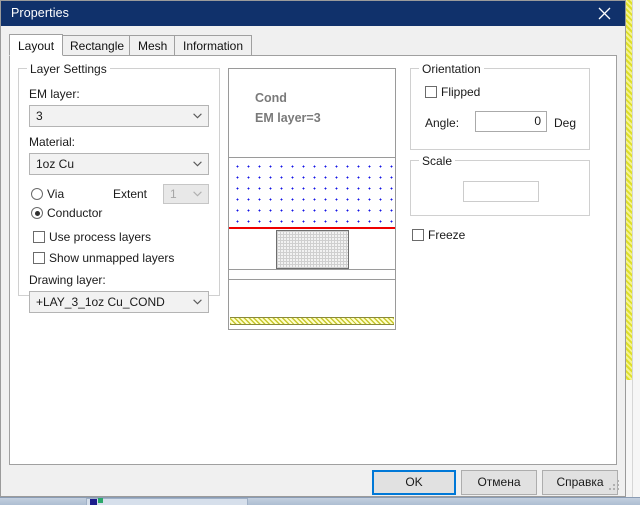 This screenshot has width=640, height=505. I want to click on radio-via-label: Via, so click(56, 194).